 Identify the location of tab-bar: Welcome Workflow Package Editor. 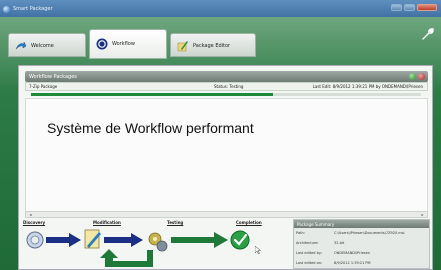
(132, 47).